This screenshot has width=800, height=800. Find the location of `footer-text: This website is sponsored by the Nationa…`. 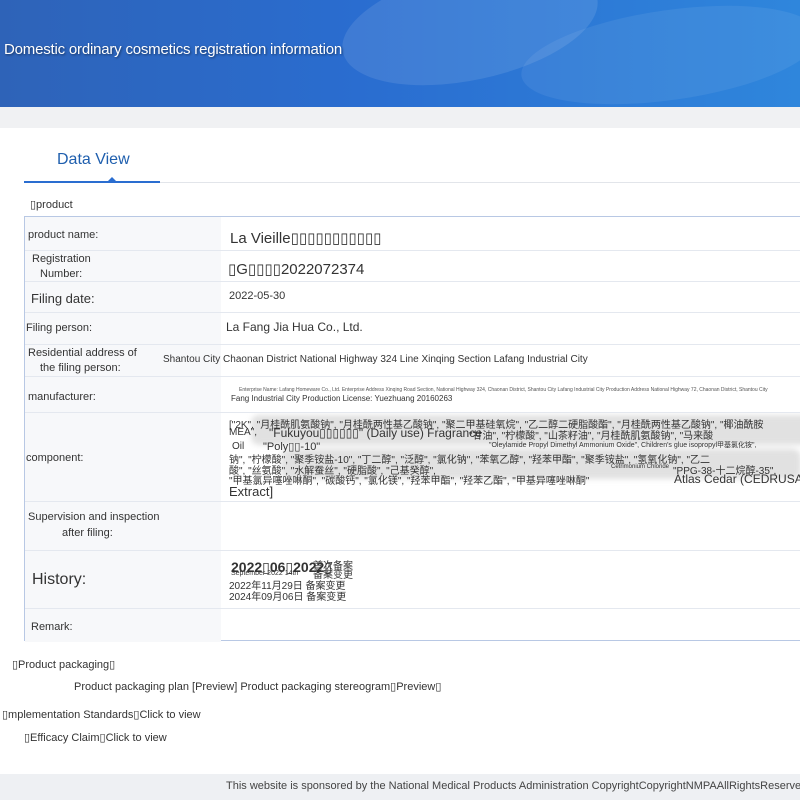

footer-text: This website is sponsored by the Nationa… is located at coordinates (513, 786).